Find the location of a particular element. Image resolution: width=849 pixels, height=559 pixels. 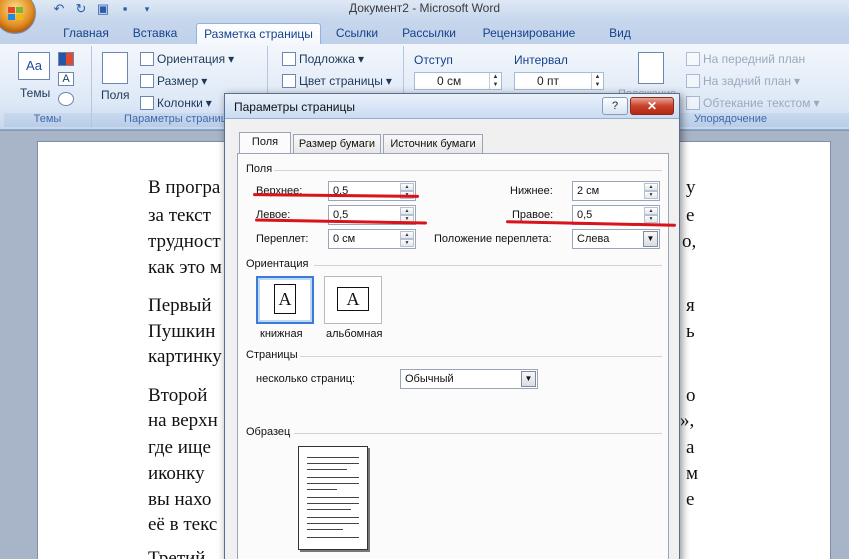

spacing-label: Интервал is located at coordinates (541, 60).